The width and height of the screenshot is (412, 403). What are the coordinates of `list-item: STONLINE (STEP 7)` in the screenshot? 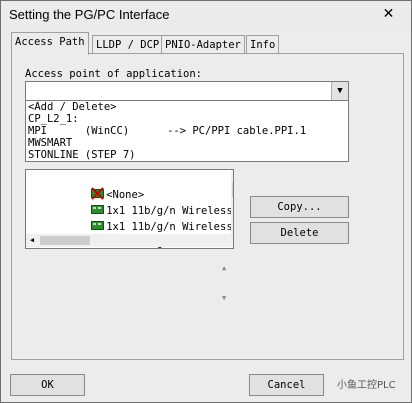 It's located at (187, 155).